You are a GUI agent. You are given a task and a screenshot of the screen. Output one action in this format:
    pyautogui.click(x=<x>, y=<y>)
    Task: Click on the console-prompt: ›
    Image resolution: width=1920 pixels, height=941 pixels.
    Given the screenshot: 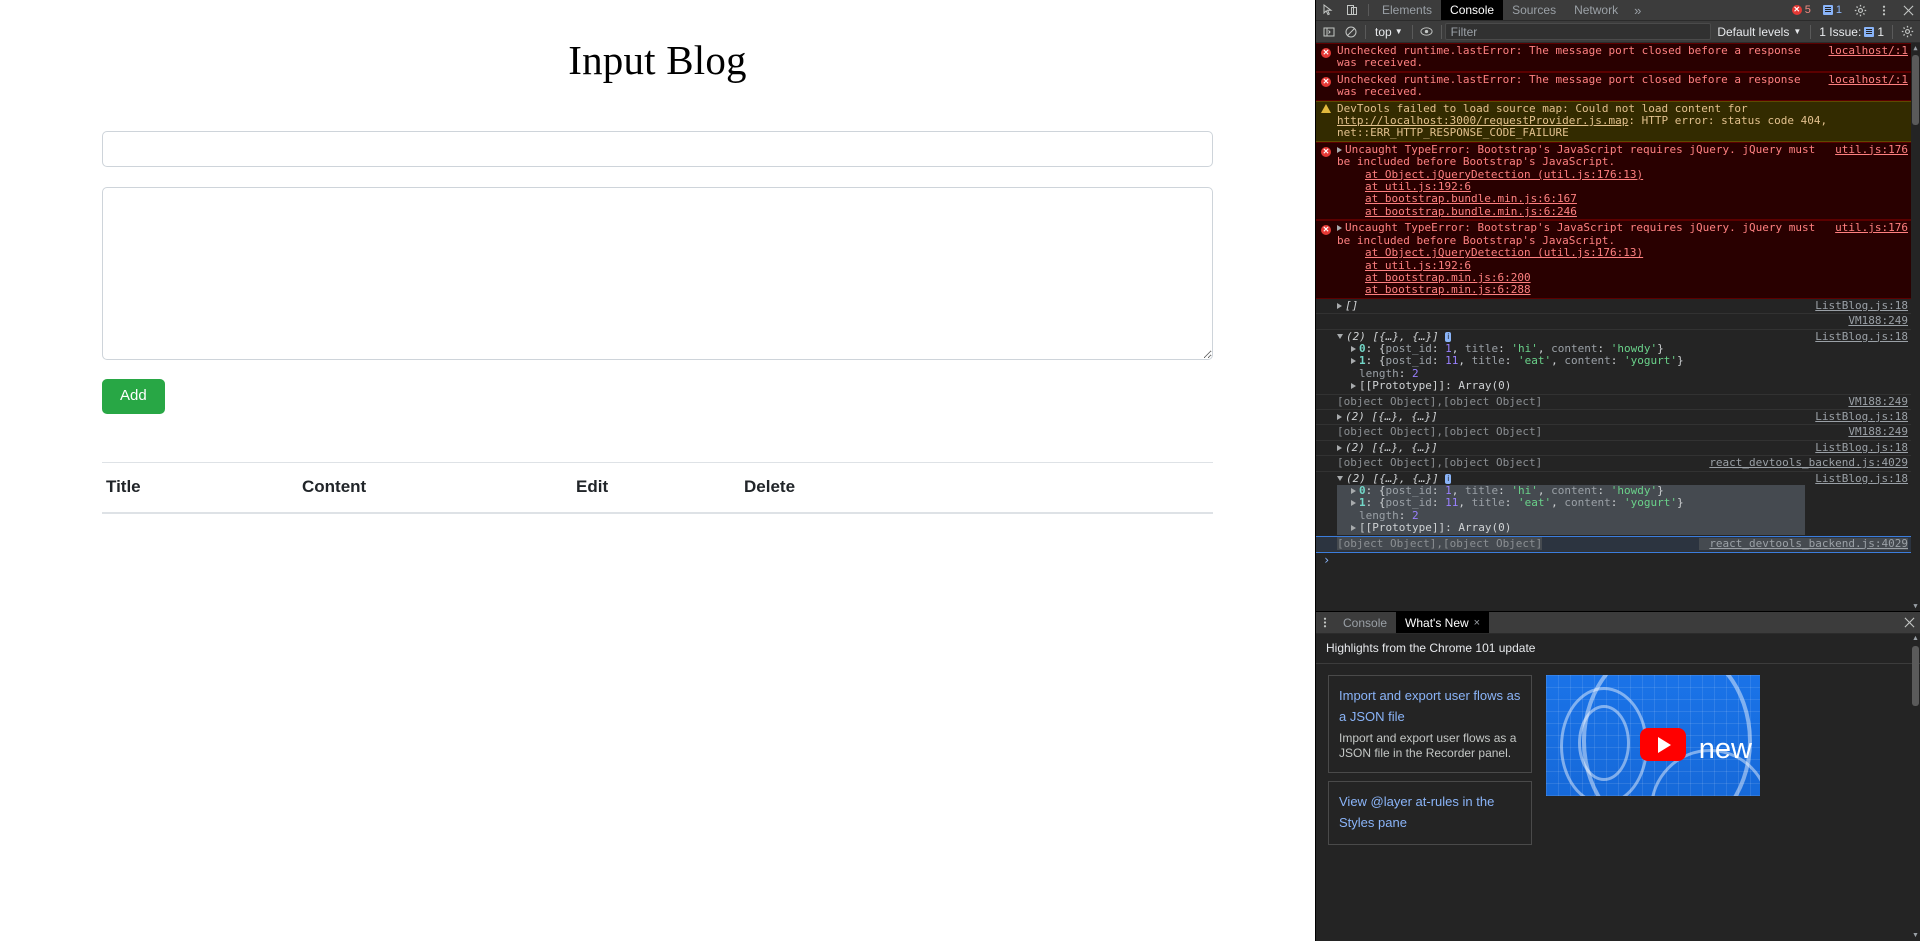 What is the action you would take?
    pyautogui.click(x=1618, y=560)
    